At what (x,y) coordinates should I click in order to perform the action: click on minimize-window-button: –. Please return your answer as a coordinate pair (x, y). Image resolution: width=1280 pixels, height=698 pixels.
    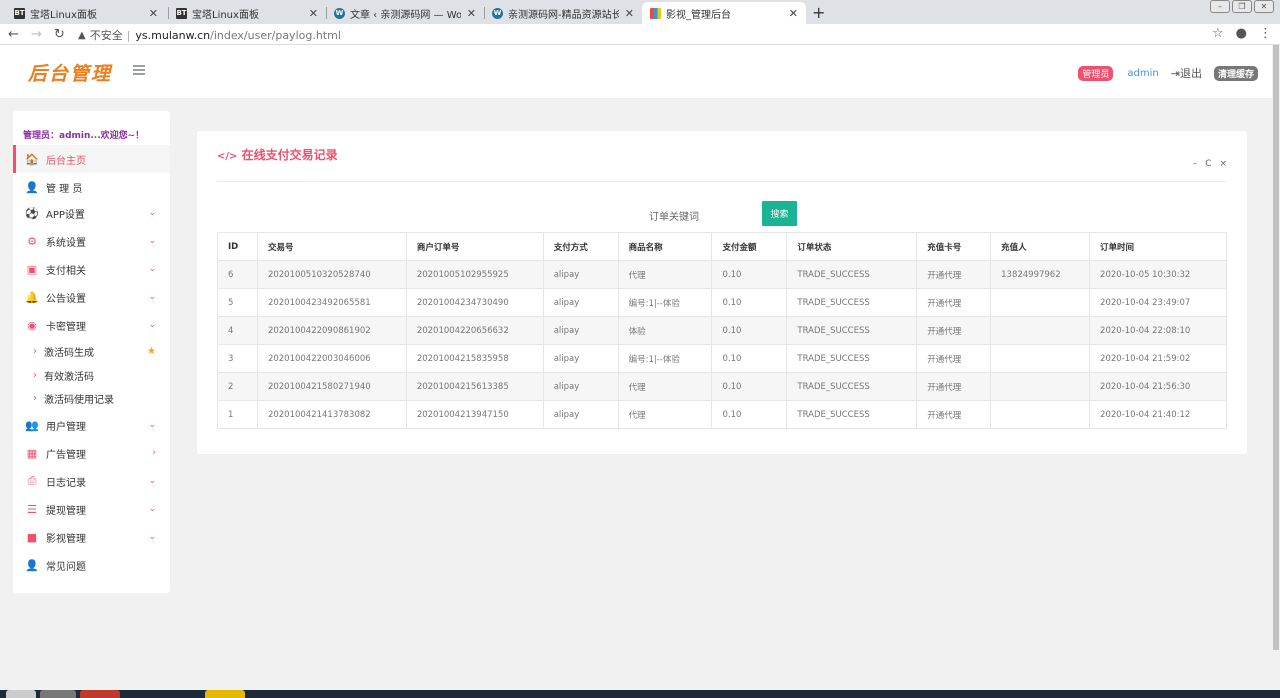
    Looking at the image, I should click on (1220, 6).